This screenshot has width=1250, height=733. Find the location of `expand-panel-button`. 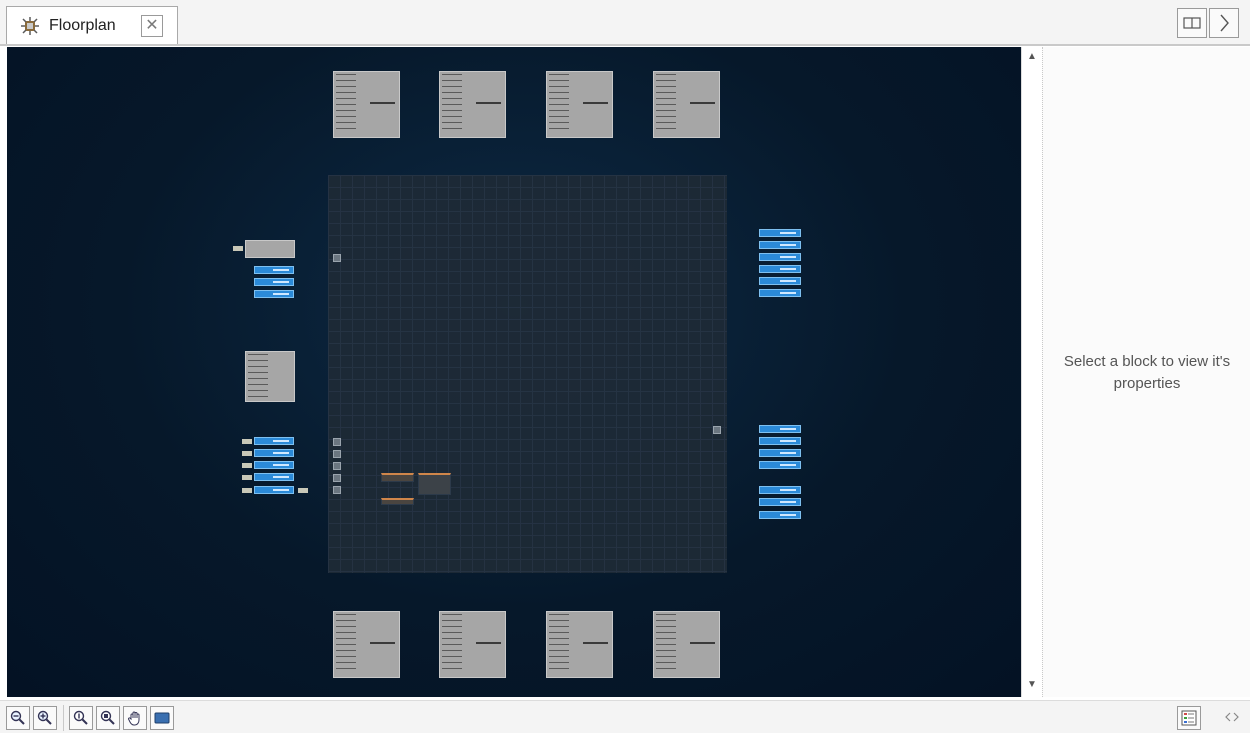

expand-panel-button is located at coordinates (1224, 23).